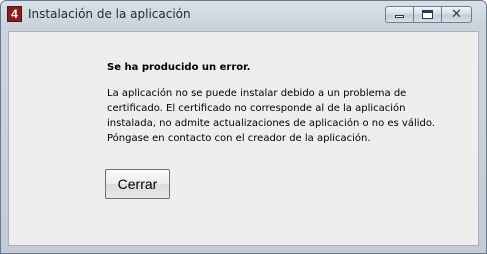  Describe the element at coordinates (14, 14) in the screenshot. I see `app-logo-icon: 4` at that location.